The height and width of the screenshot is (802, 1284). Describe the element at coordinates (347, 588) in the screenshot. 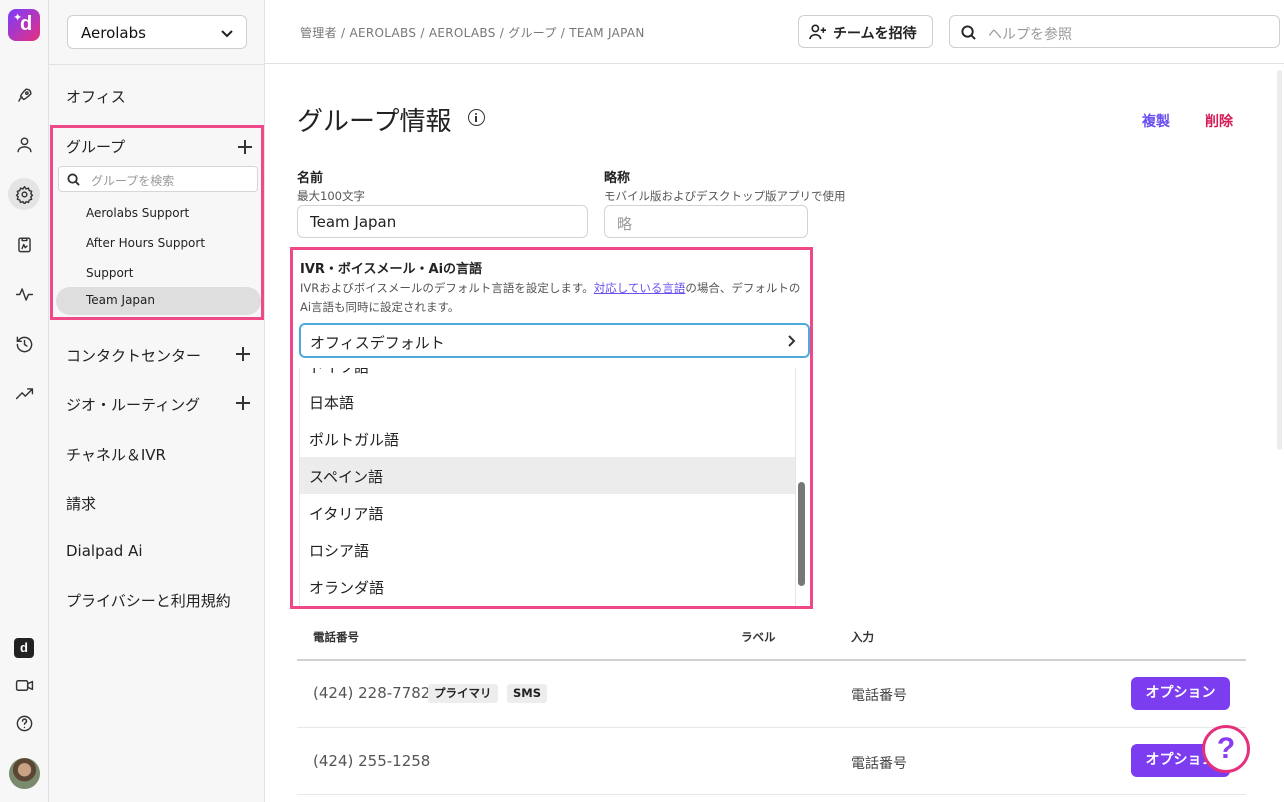

I see `language-option-label: オランダ語` at that location.